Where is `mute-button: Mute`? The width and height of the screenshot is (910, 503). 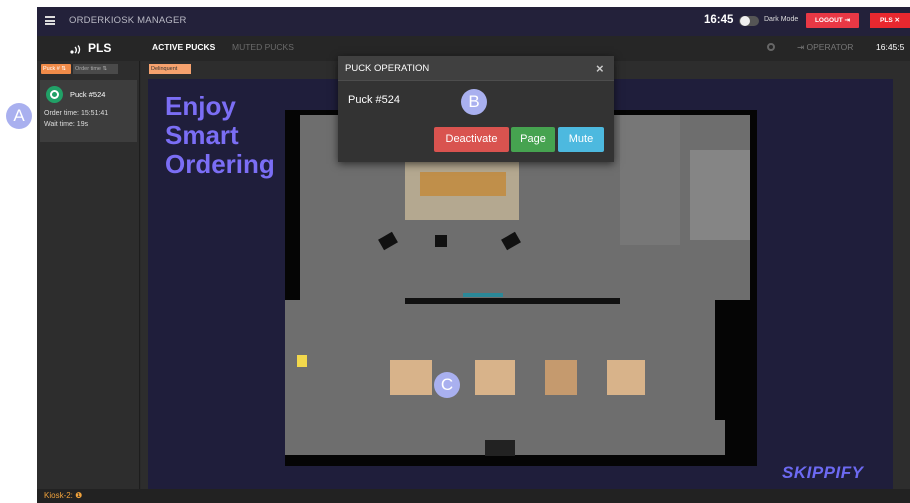
mute-button: Mute is located at coordinates (581, 139).